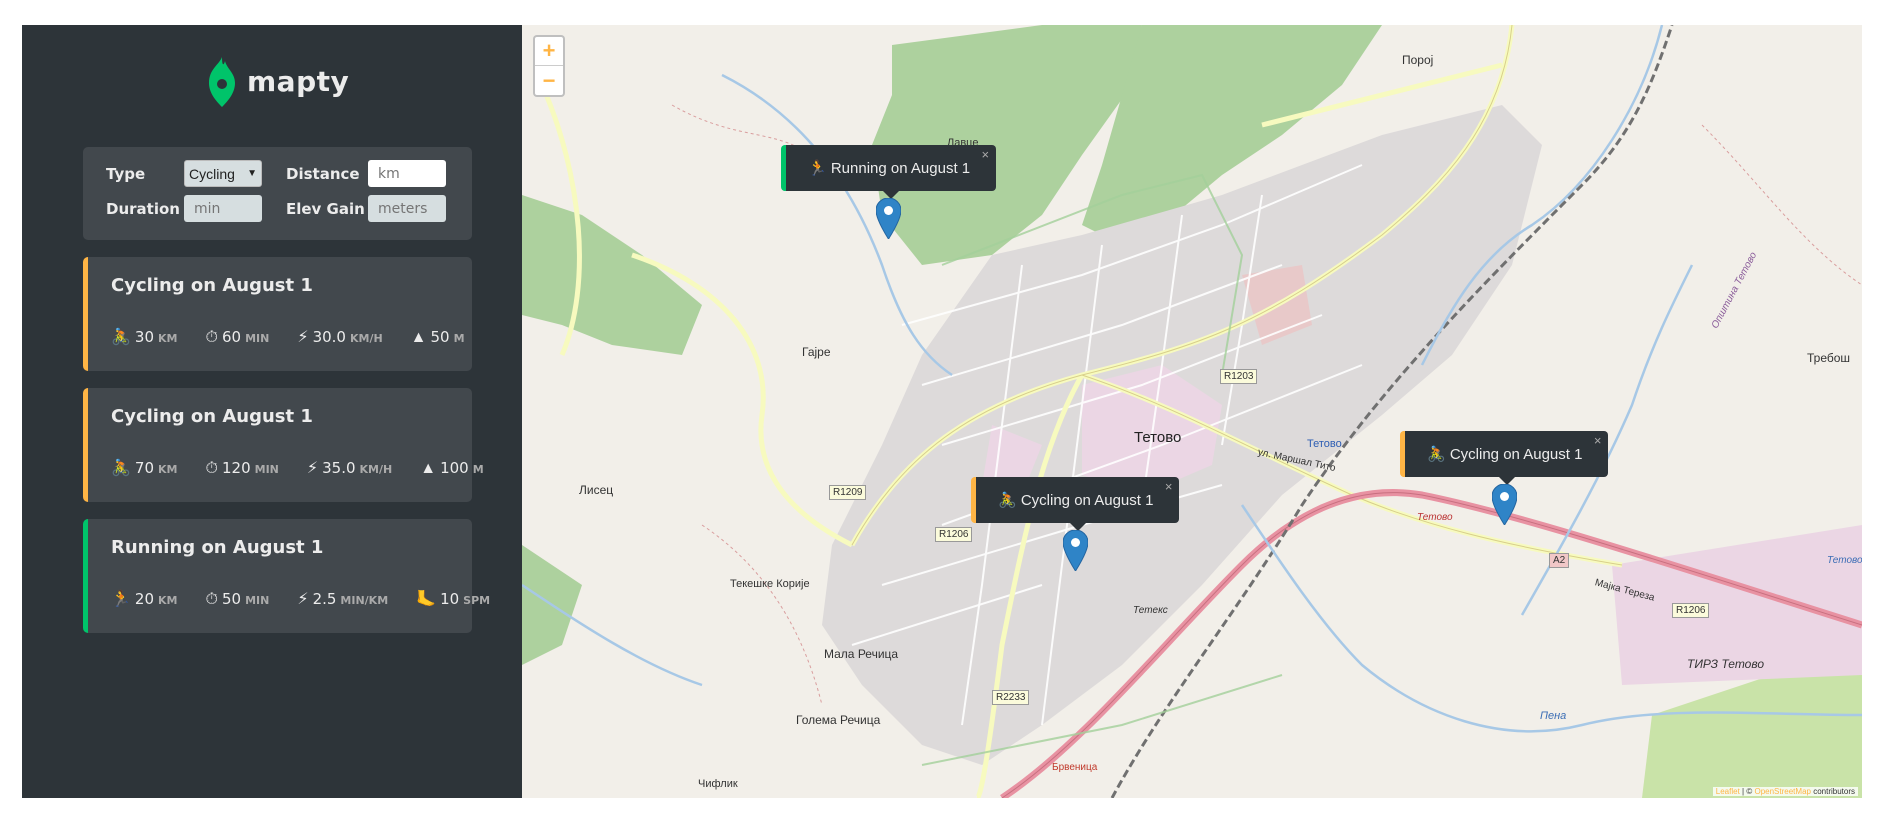 The image size is (1885, 820). I want to click on duration-value: 50, so click(231, 599).